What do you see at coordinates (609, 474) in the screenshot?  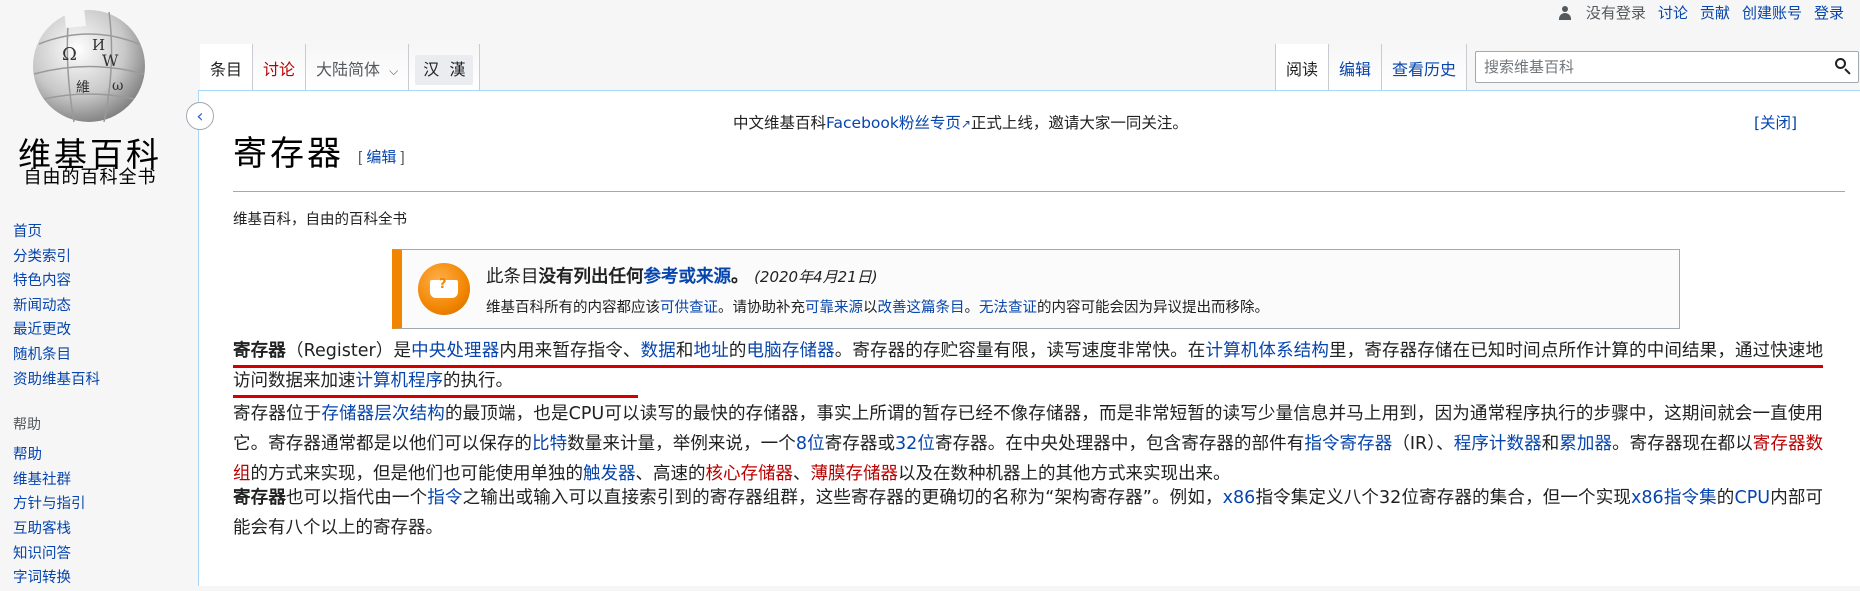 I see `flip-flop-link: 触发器` at bounding box center [609, 474].